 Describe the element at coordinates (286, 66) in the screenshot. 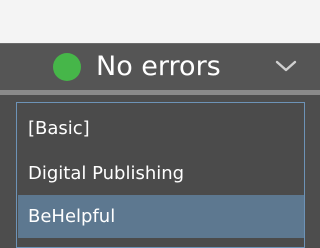

I see `chevron-down-icon` at that location.